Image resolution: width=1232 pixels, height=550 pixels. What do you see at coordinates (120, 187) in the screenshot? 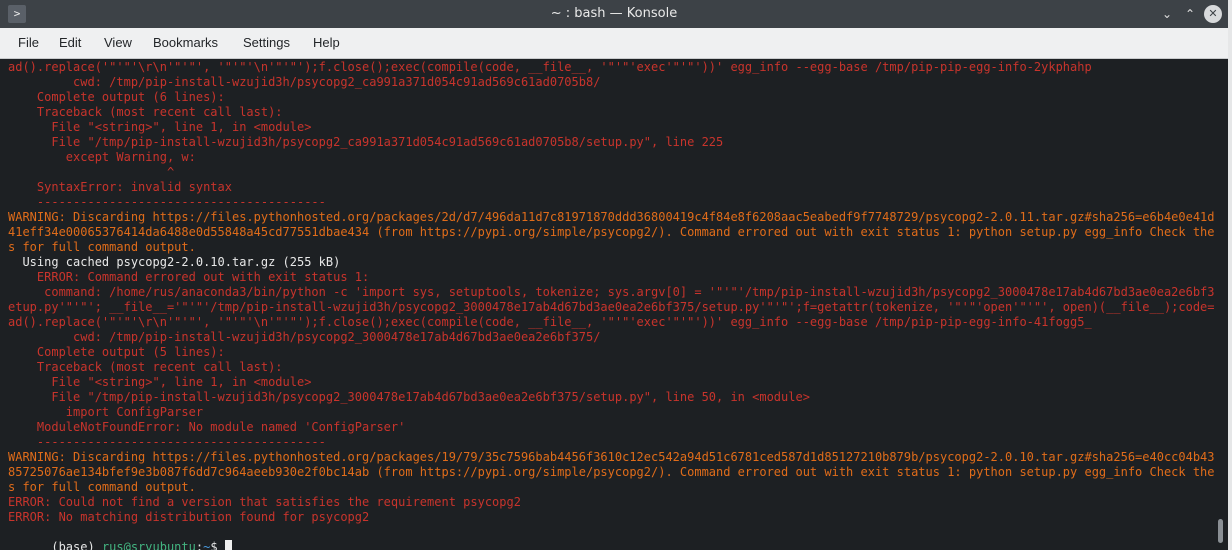
I see `terminal-line: SyntaxError: invalid syntax` at bounding box center [120, 187].